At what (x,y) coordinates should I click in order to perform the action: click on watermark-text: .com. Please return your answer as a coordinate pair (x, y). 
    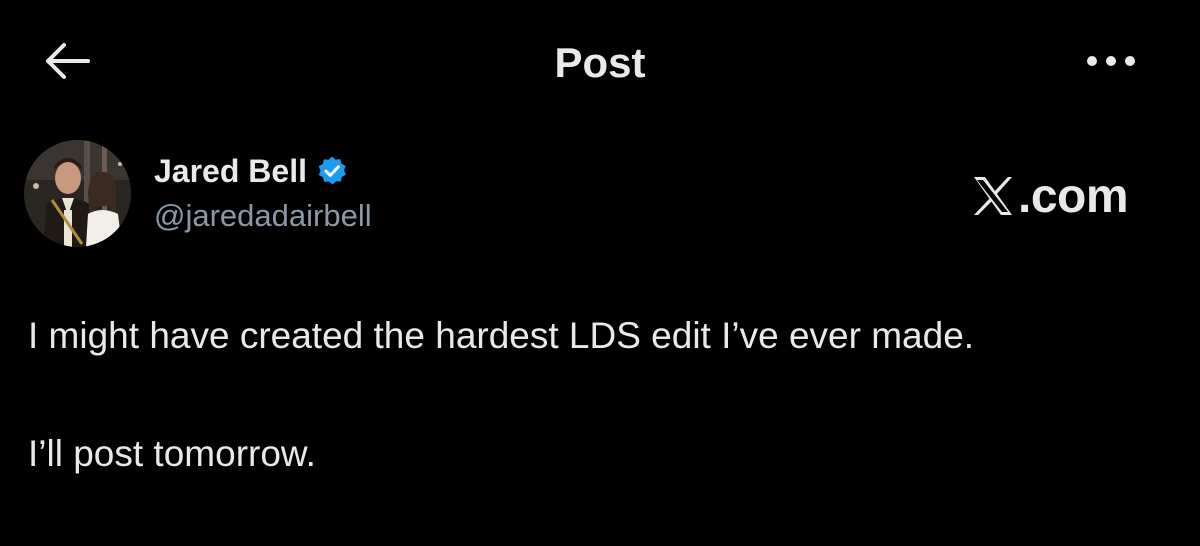
    Looking at the image, I should click on (1073, 196).